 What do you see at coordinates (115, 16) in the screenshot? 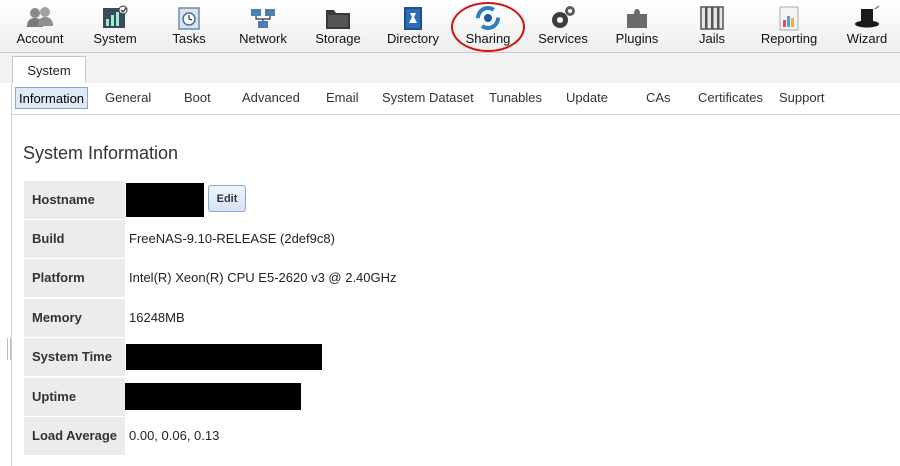
I see `system-monitor-icon` at bounding box center [115, 16].